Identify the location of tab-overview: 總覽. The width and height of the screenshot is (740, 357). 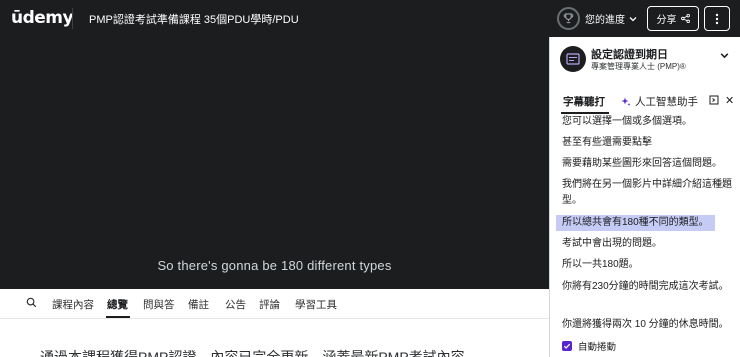
(117, 304).